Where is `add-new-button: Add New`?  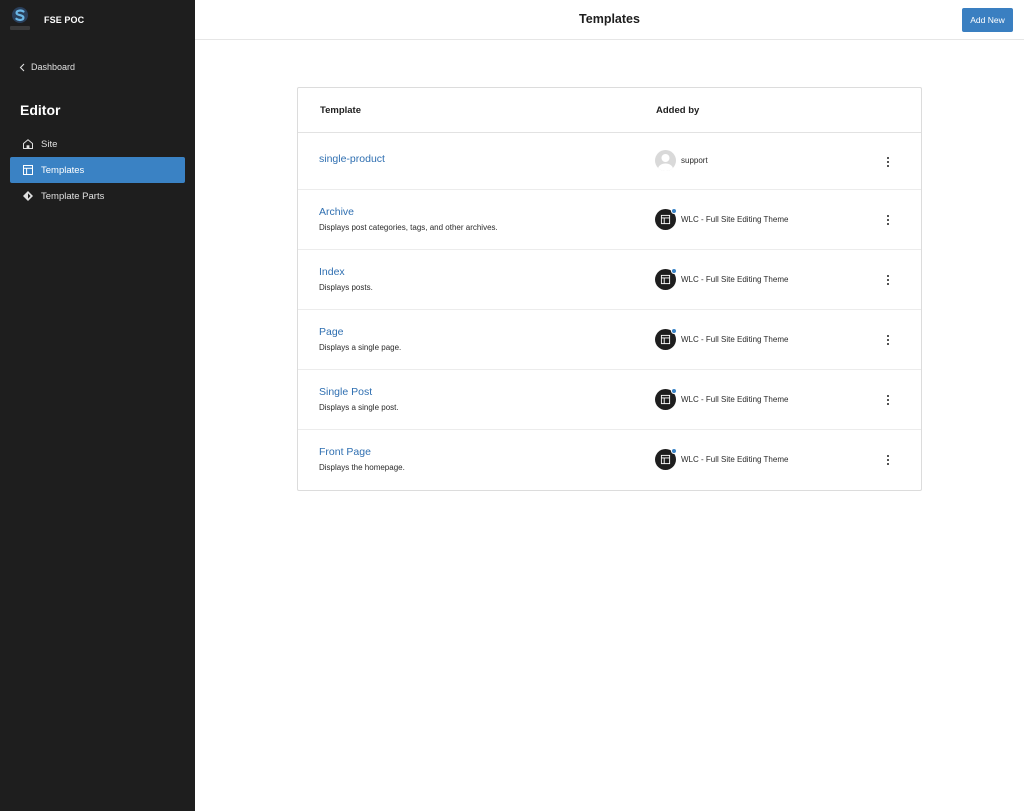
add-new-button: Add New is located at coordinates (987, 20).